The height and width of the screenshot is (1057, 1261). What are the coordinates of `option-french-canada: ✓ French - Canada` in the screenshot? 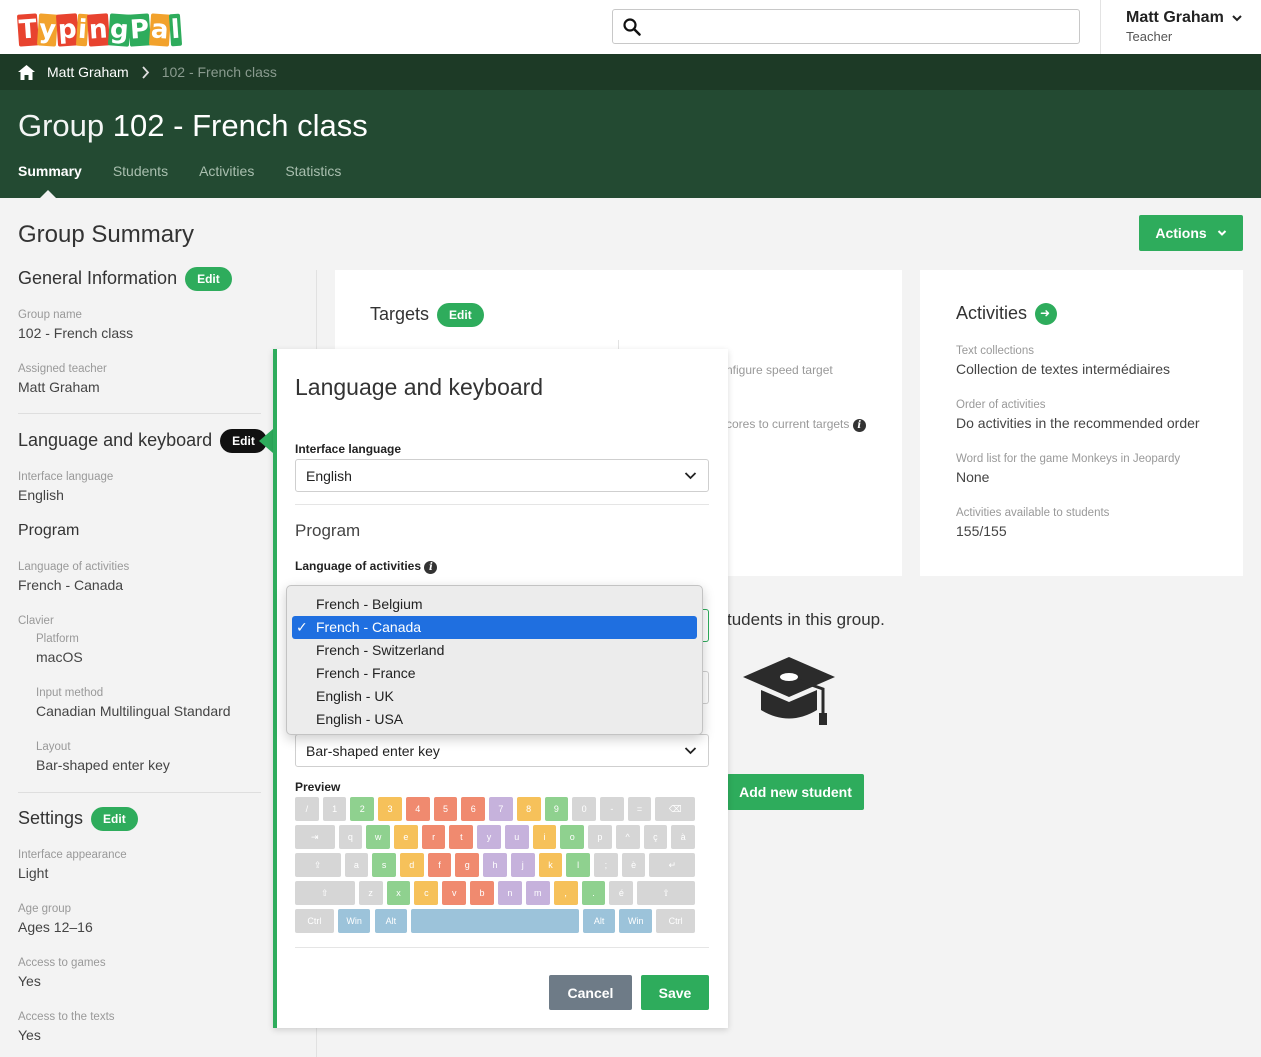 It's located at (494, 627).